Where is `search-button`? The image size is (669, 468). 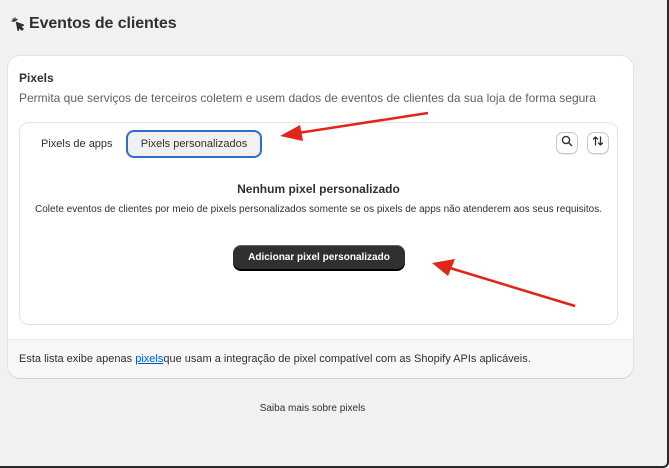 search-button is located at coordinates (567, 143).